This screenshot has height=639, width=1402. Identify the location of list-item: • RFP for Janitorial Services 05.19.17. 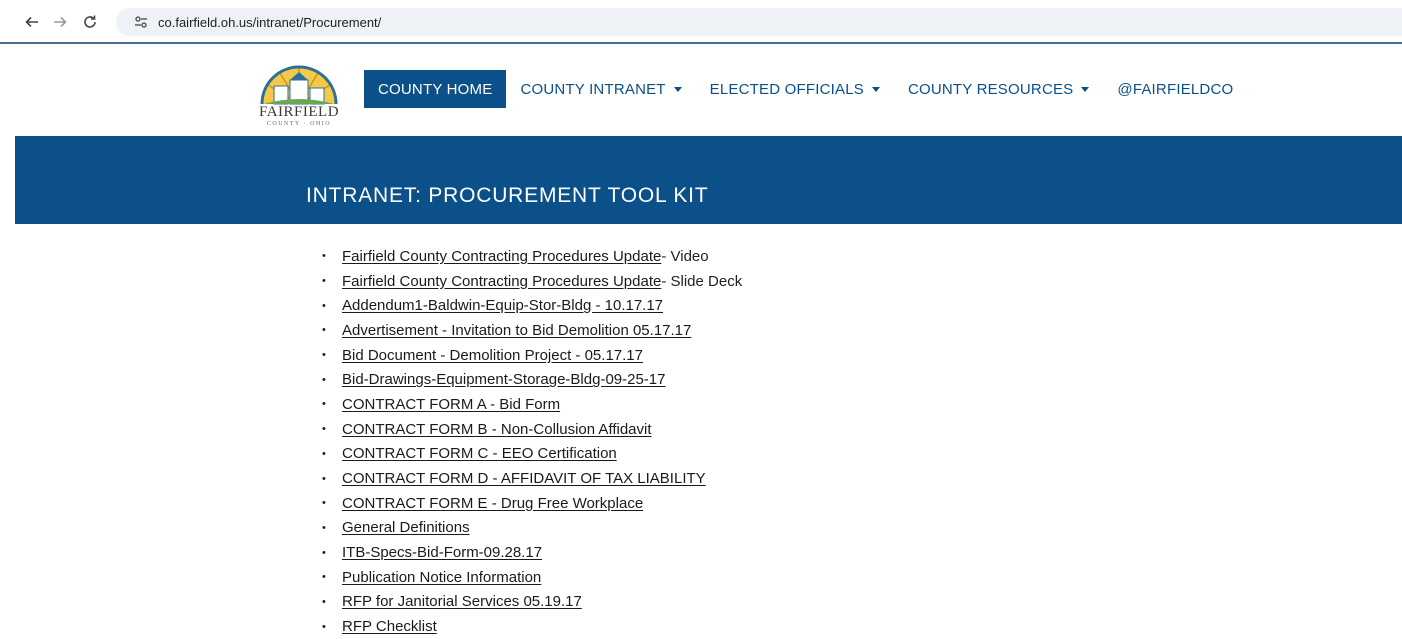
(532, 602).